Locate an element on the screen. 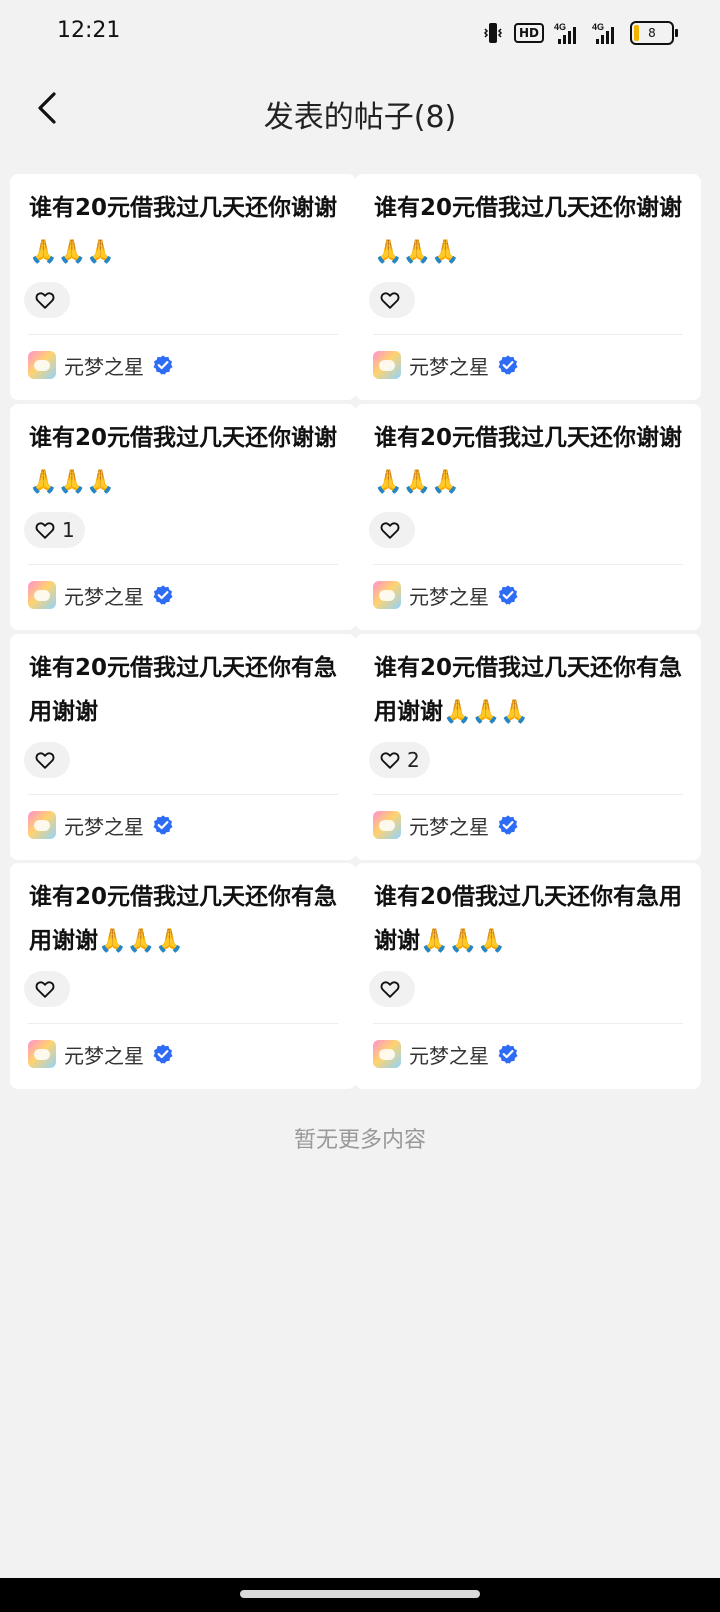 The width and height of the screenshot is (720, 1612). signal-4g-icon: 4G is located at coordinates (565, 33).